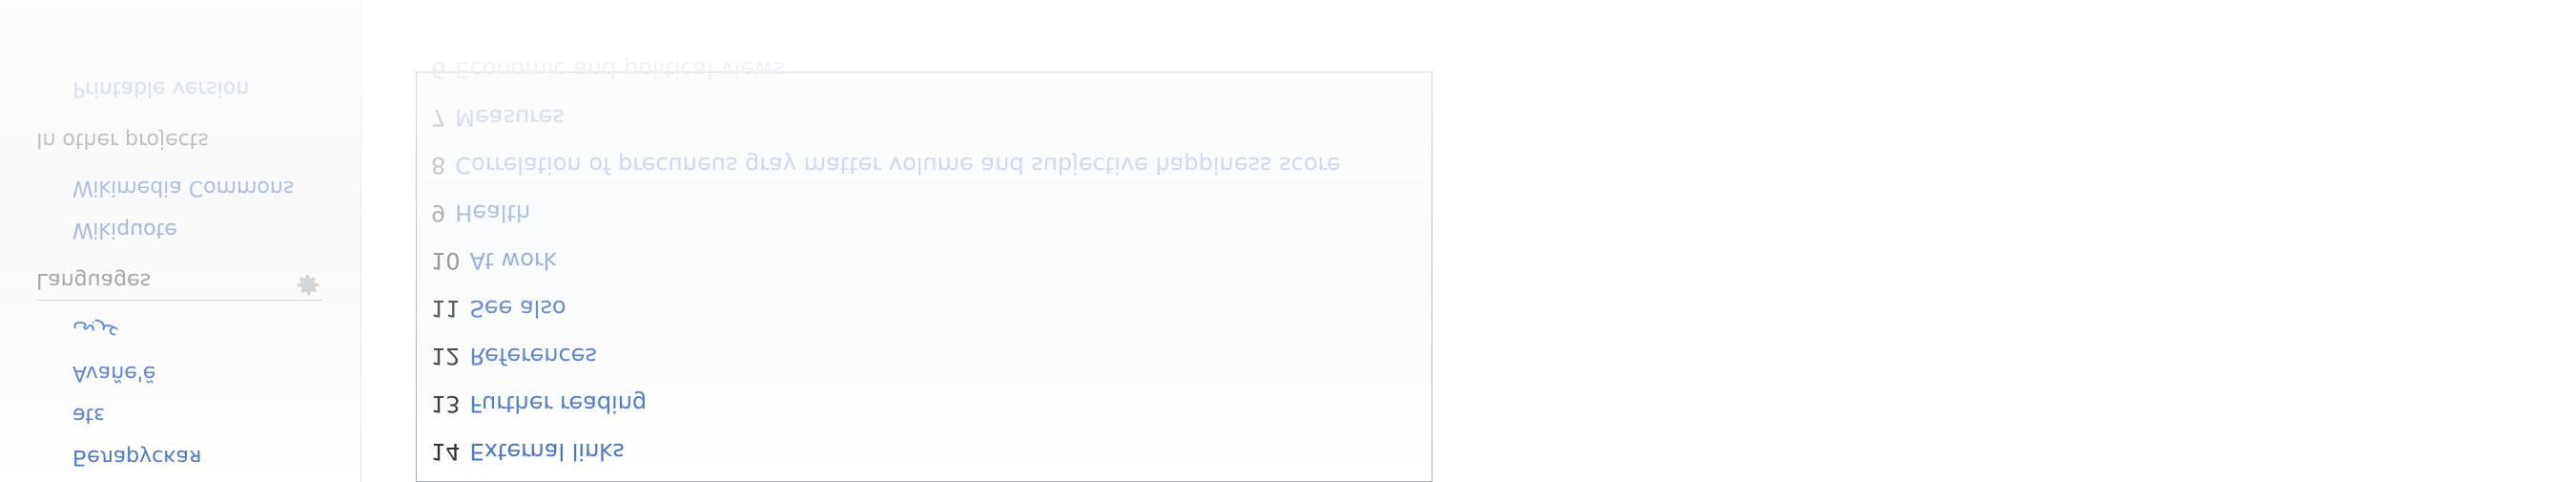 This screenshot has height=482, width=2576. Describe the element at coordinates (446, 308) in the screenshot. I see `toc-number: 11` at that location.